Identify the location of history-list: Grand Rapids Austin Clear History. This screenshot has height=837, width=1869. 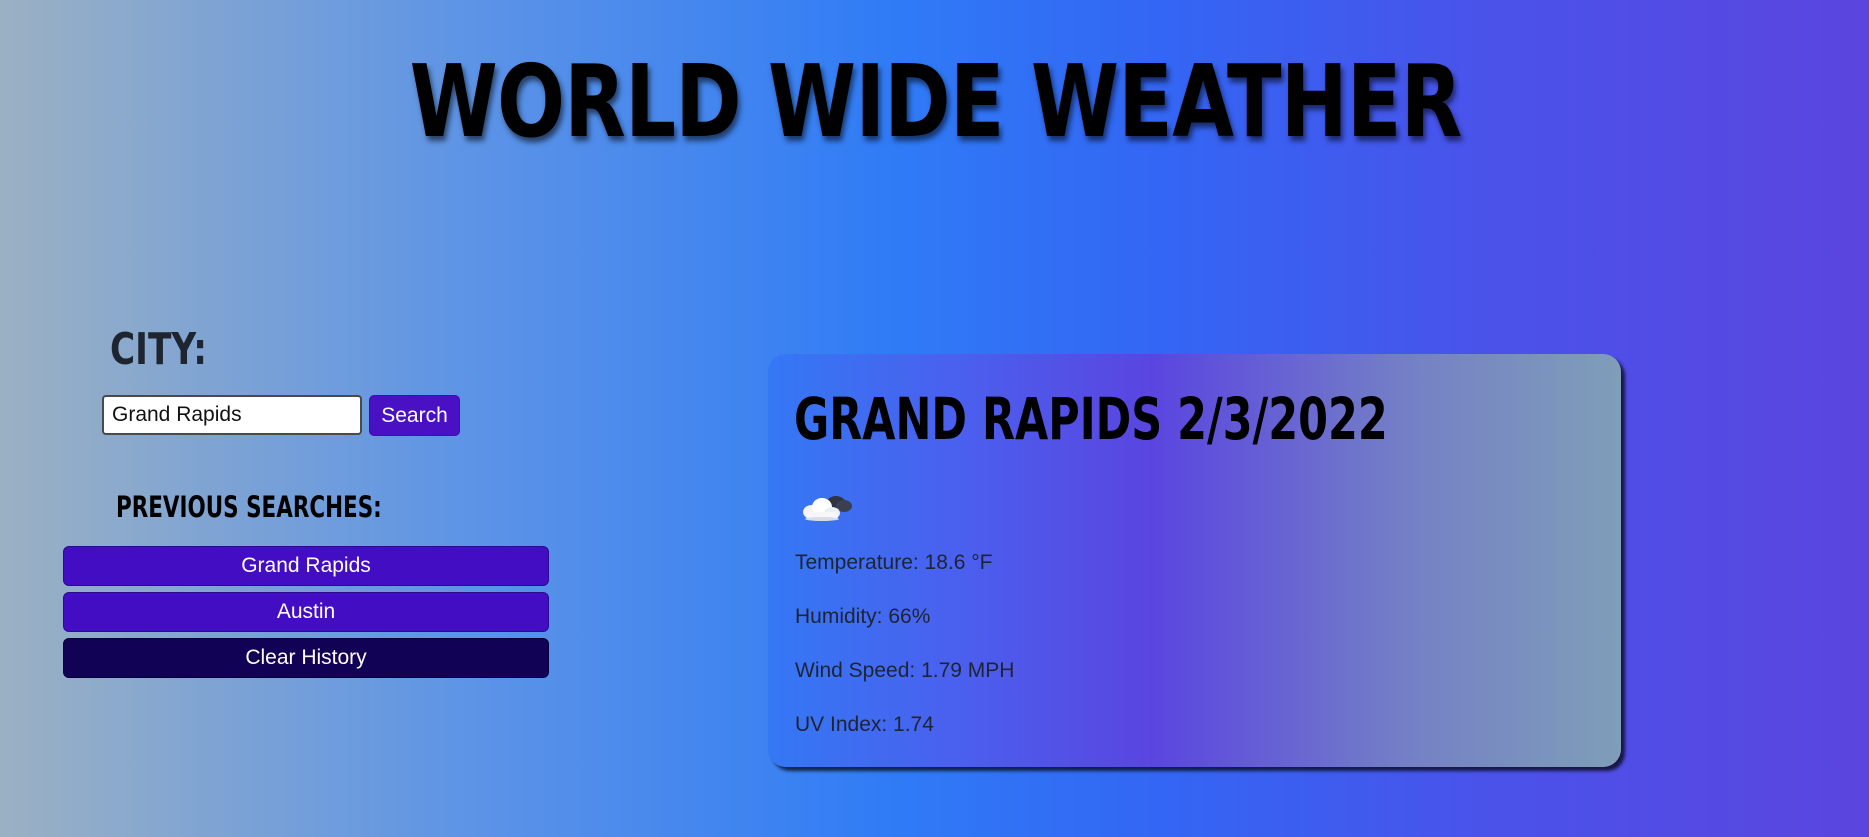
(306, 612).